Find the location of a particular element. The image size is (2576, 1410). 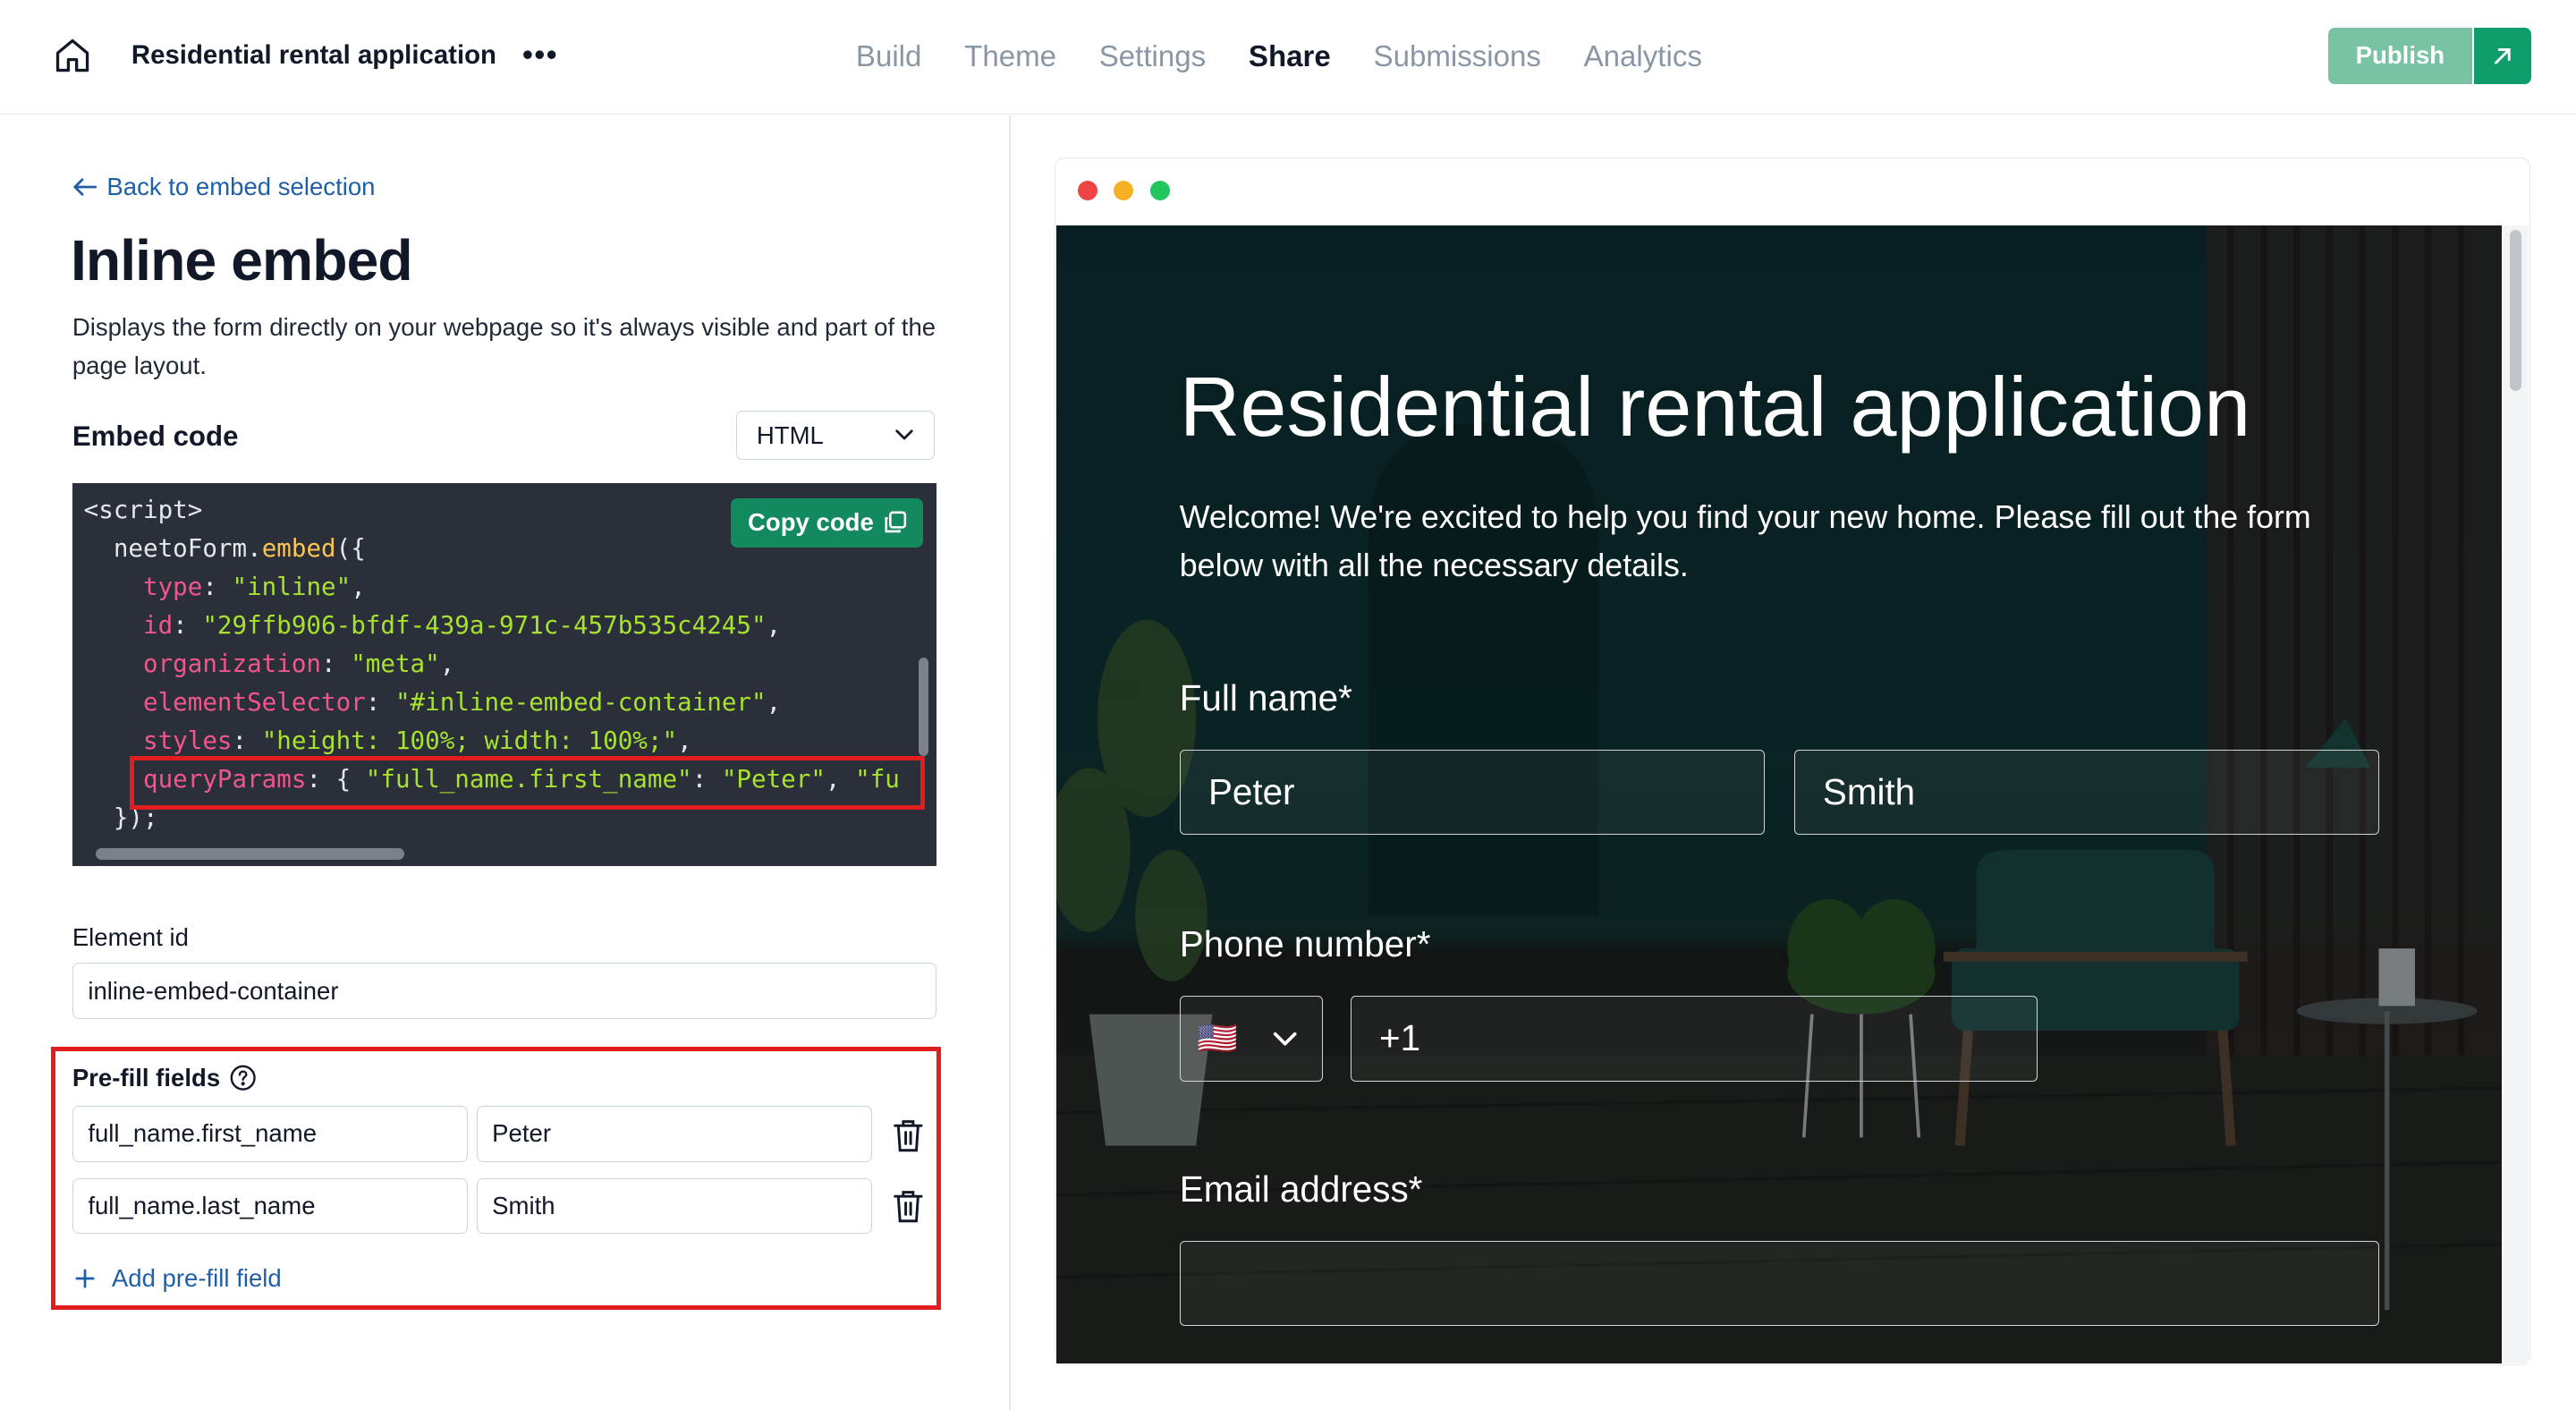

embed-format-select: HTML is located at coordinates (835, 436).